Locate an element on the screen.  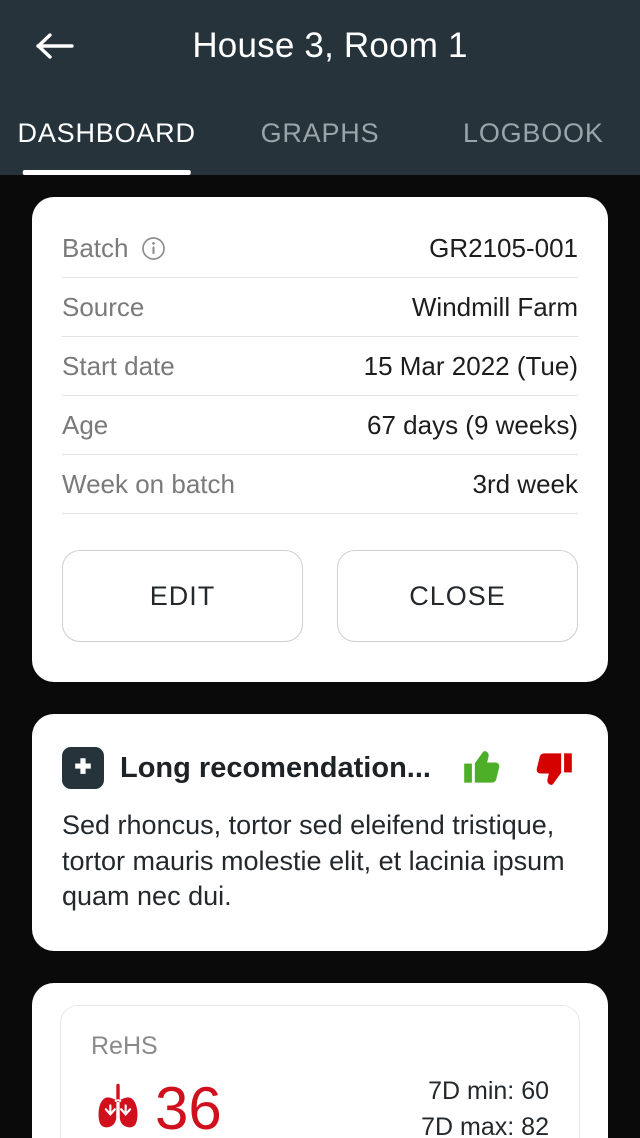
lungs-icon is located at coordinates (118, 1109).